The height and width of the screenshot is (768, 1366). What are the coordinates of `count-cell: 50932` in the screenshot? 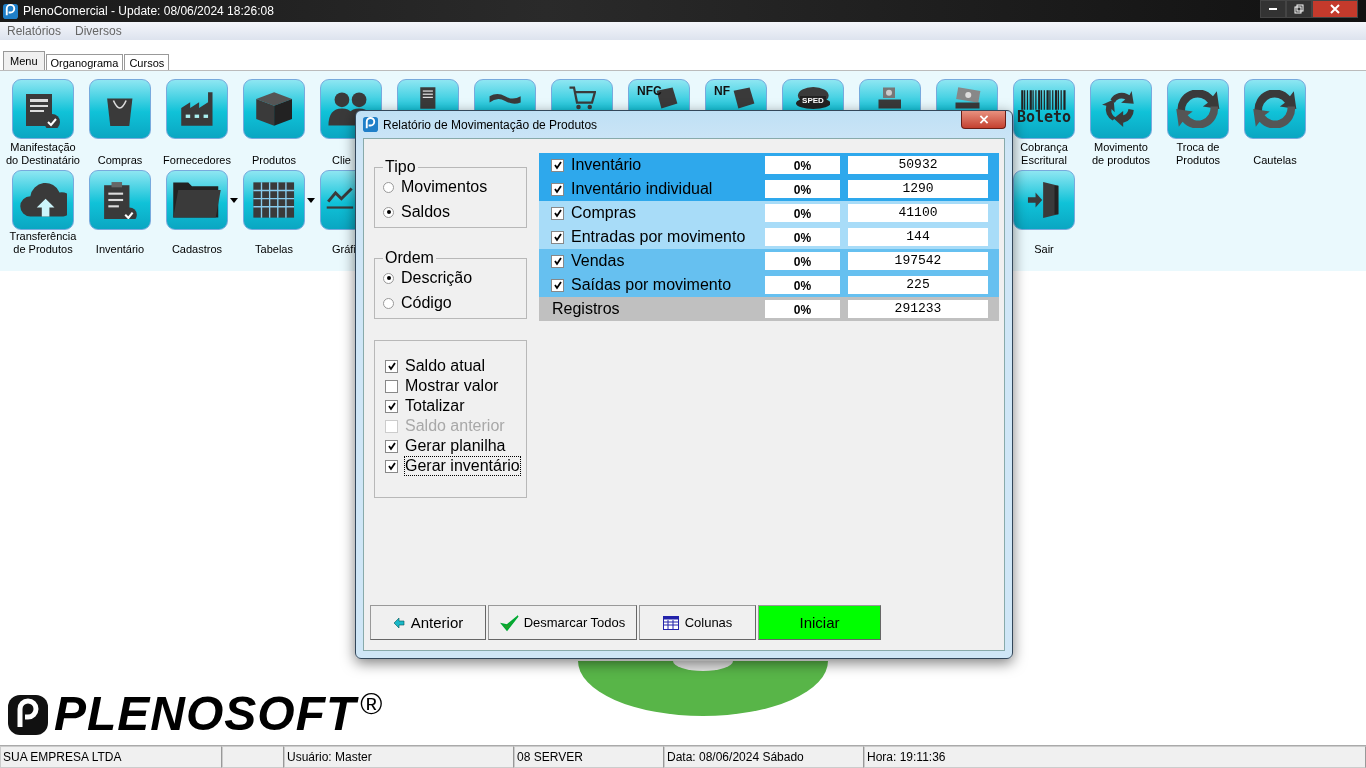 It's located at (918, 165).